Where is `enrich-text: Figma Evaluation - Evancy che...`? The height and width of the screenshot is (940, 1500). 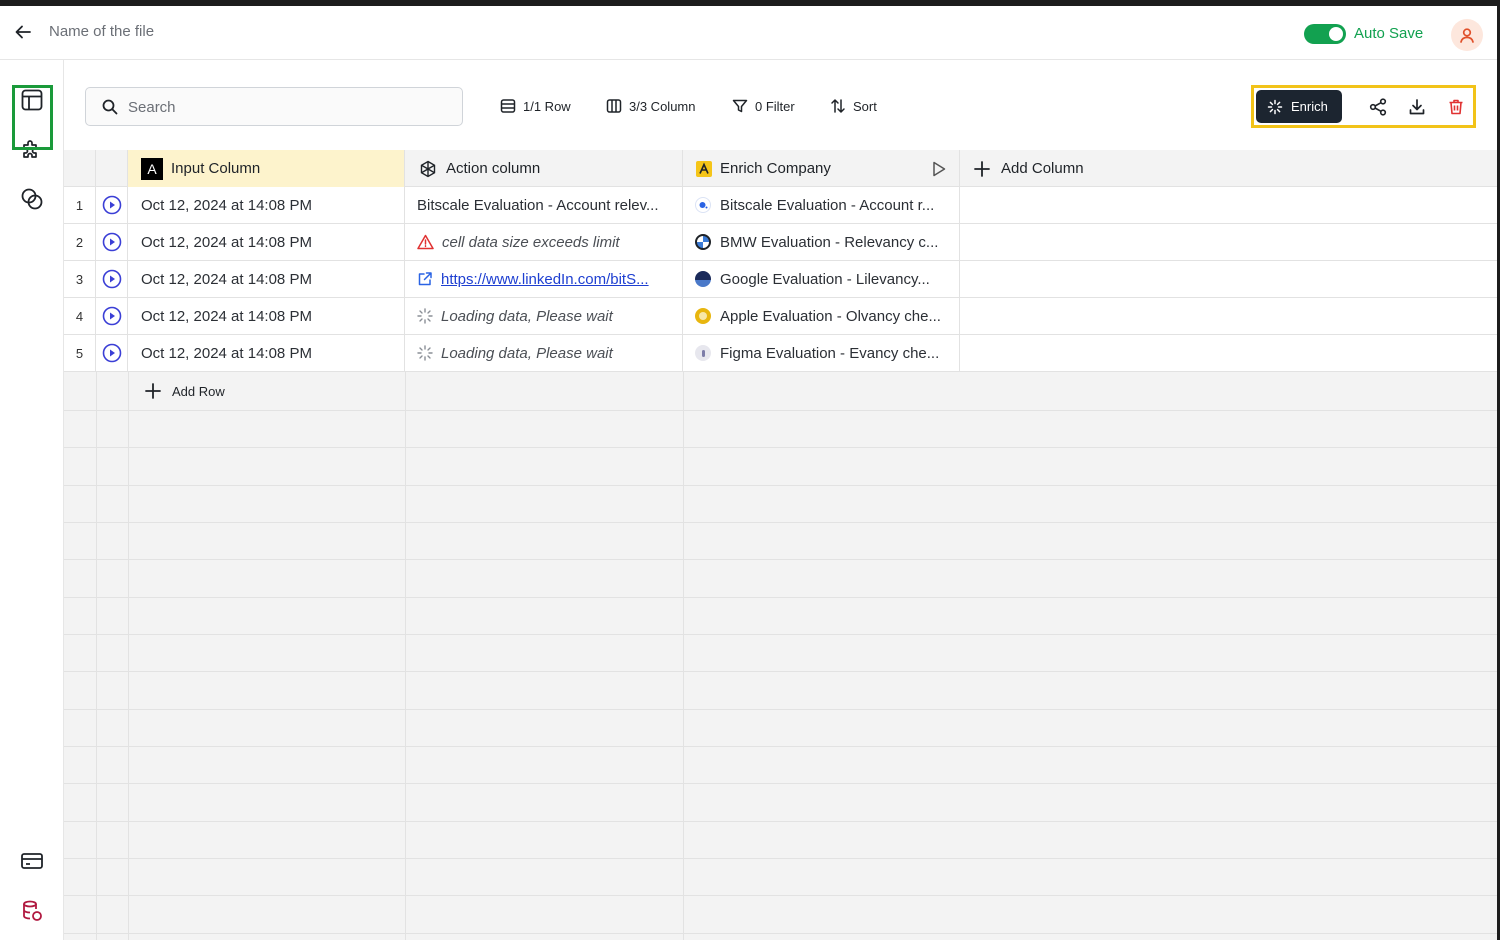
enrich-text: Figma Evaluation - Evancy che... is located at coordinates (830, 353).